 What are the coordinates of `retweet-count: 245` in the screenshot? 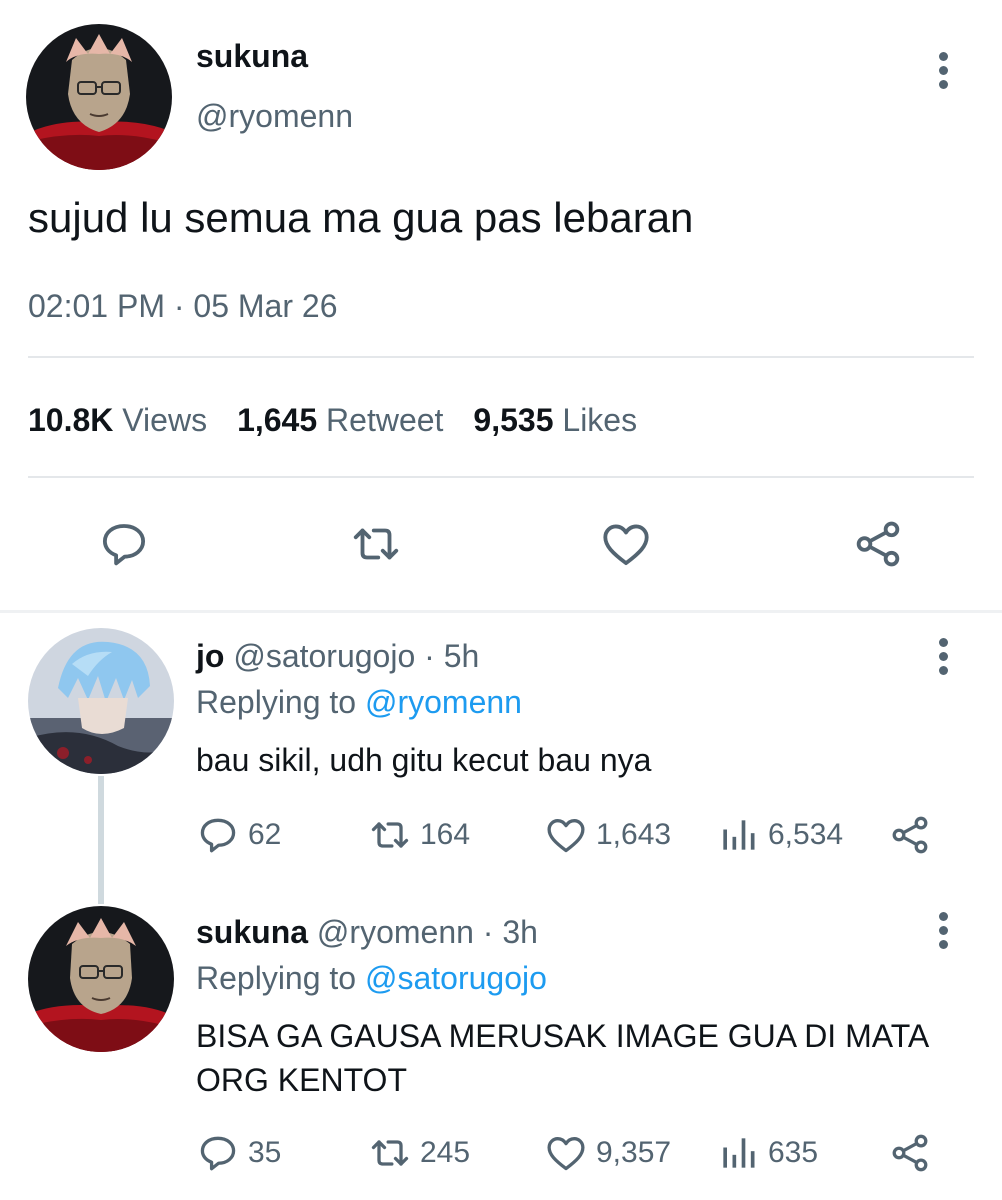 It's located at (445, 1152).